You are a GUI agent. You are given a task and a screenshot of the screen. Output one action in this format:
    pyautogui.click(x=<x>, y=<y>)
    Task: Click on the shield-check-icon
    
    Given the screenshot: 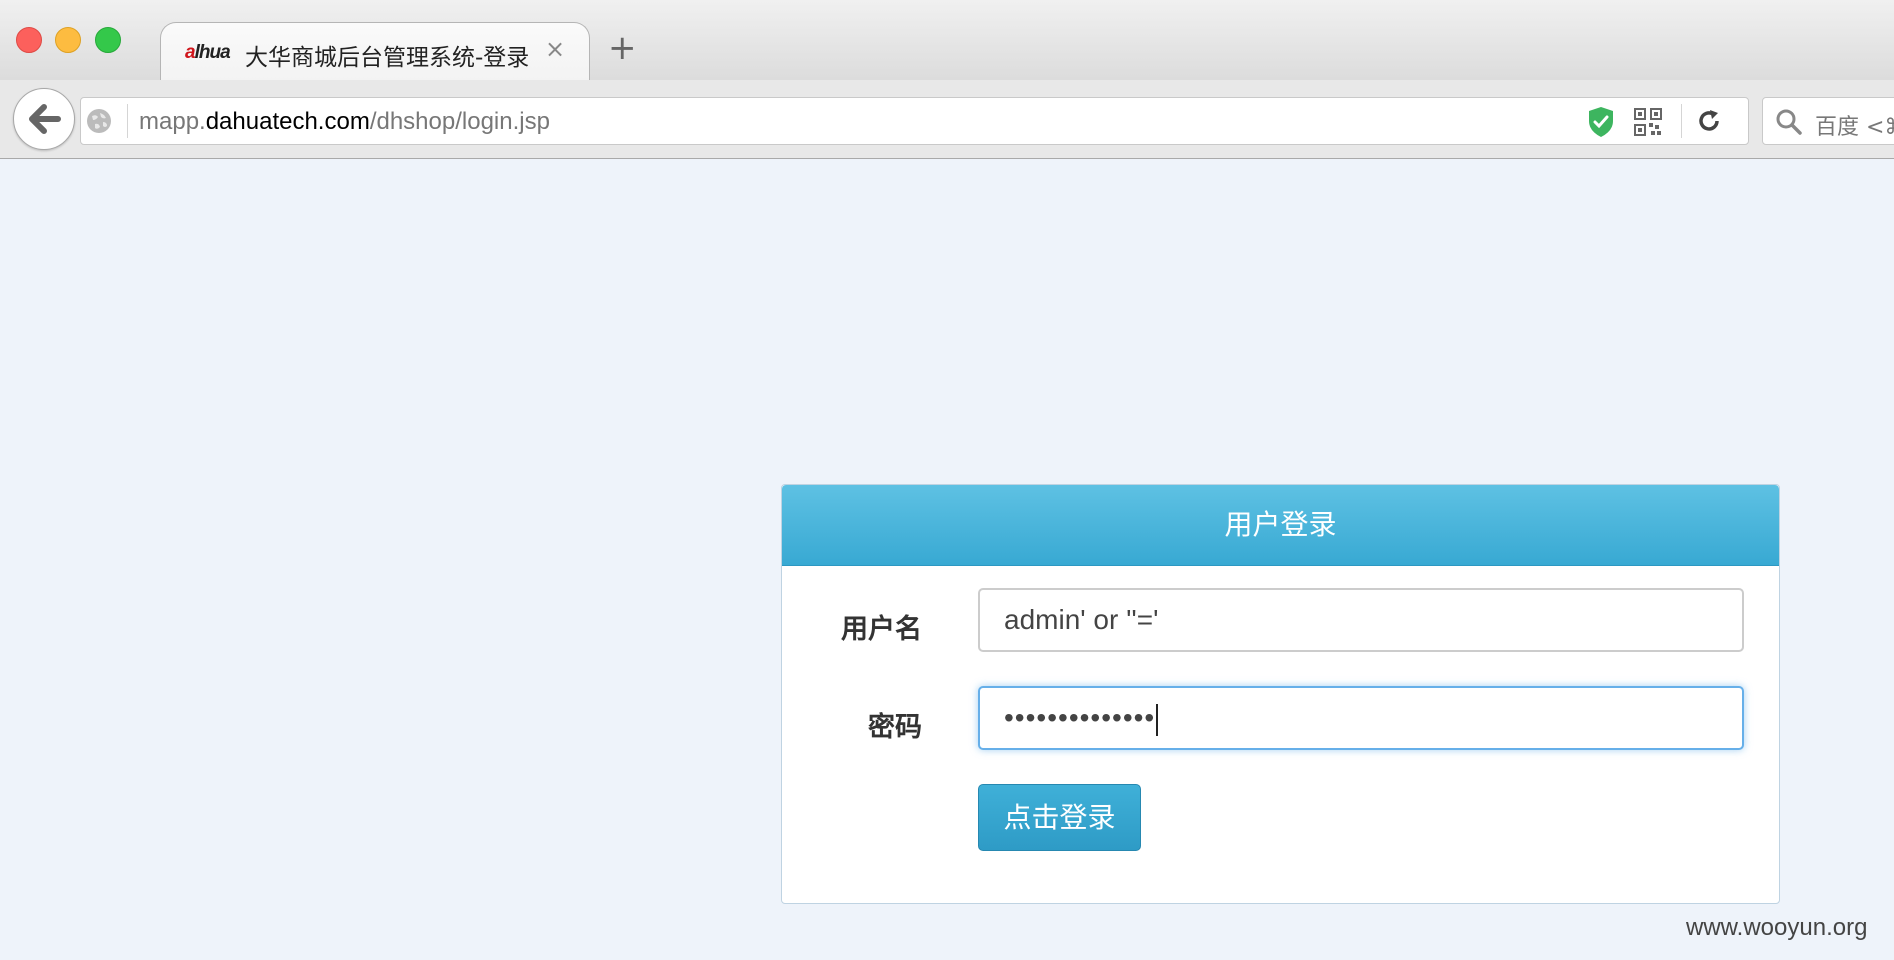 What is the action you would take?
    pyautogui.click(x=1601, y=122)
    